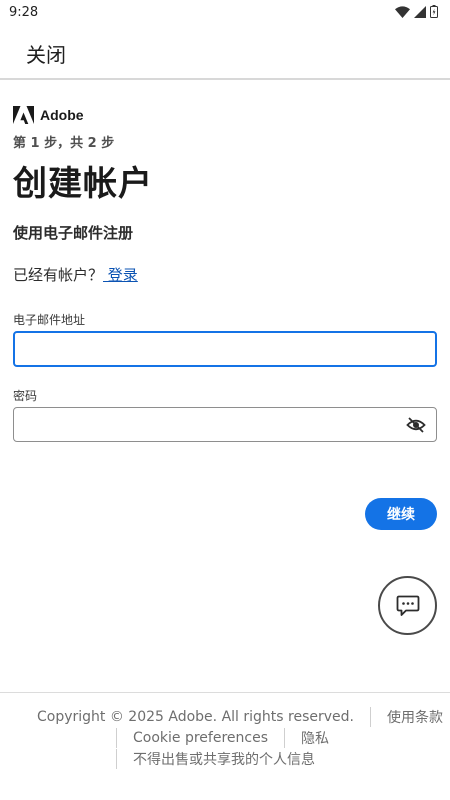 Image resolution: width=450 pixels, height=800 pixels. Describe the element at coordinates (49, 320) in the screenshot. I see `email-label: 电子邮件地址` at that location.